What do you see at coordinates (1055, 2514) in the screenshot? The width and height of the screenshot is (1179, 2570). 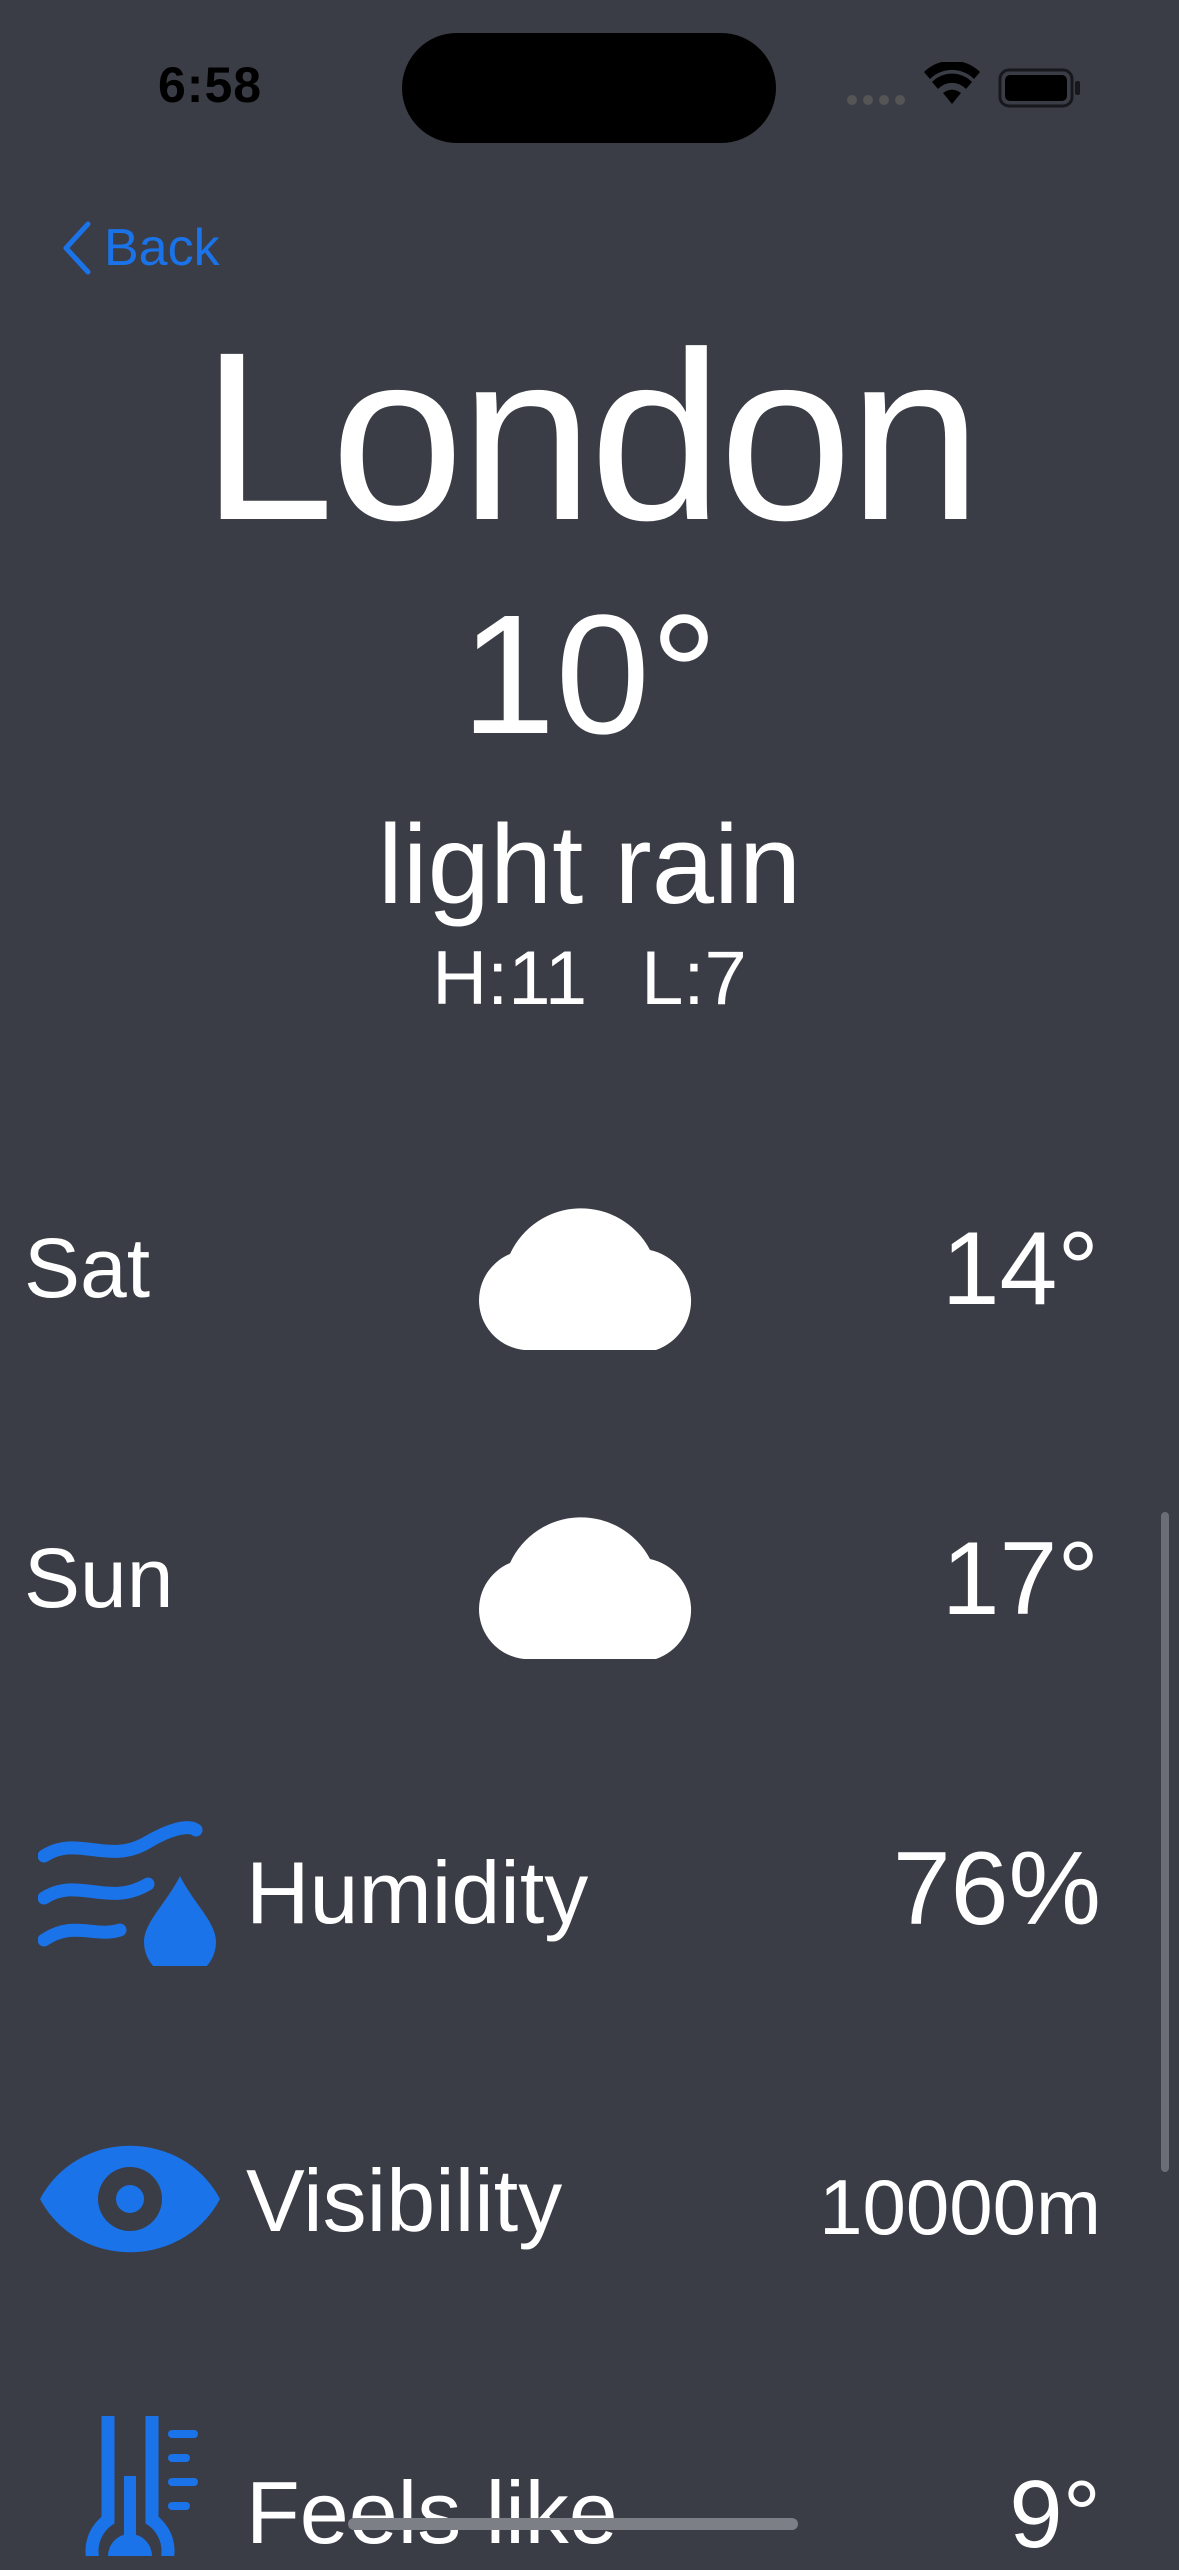 I see `metric-value: 9°` at bounding box center [1055, 2514].